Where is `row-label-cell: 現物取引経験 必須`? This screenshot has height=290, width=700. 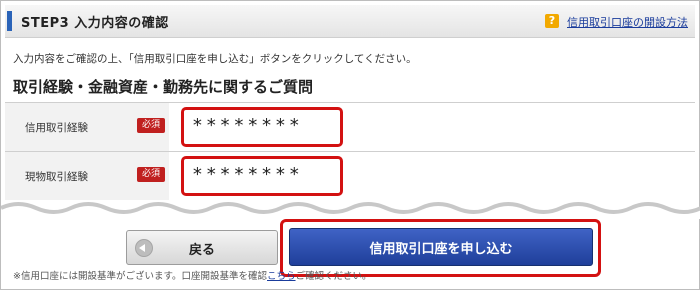 row-label-cell: 現物取引経験 必須 is located at coordinates (87, 176).